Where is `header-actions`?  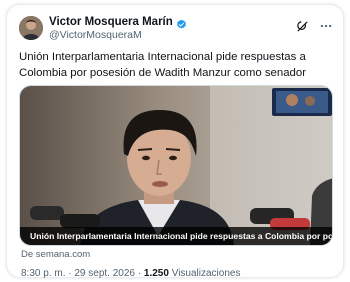 header-actions is located at coordinates (314, 26).